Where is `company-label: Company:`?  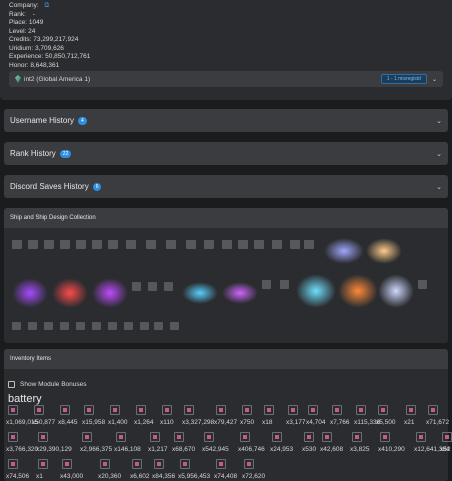 company-label: Company: is located at coordinates (24, 5).